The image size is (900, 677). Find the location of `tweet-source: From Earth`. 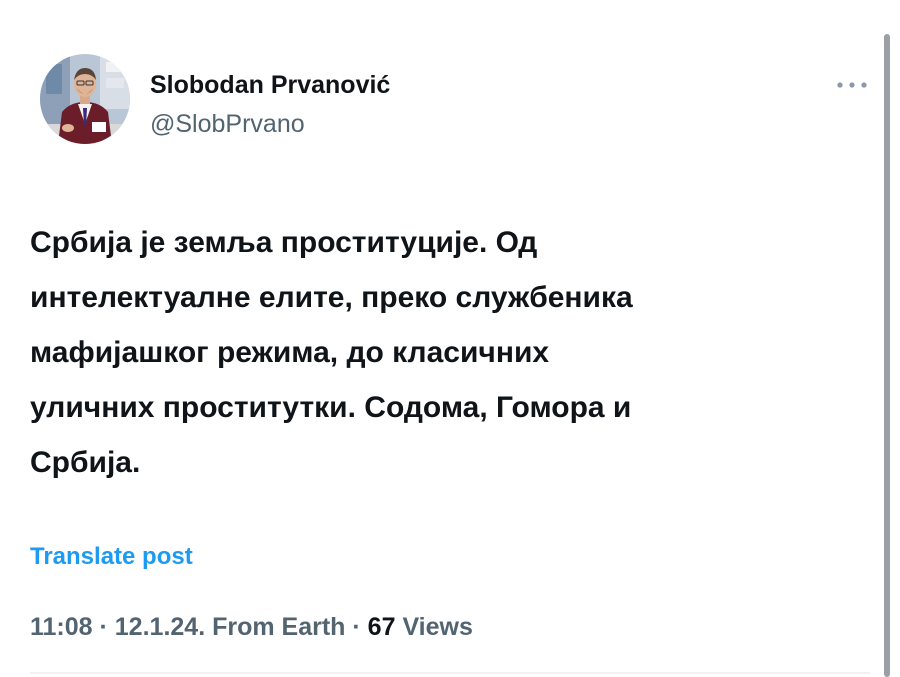

tweet-source: From Earth is located at coordinates (279, 627).